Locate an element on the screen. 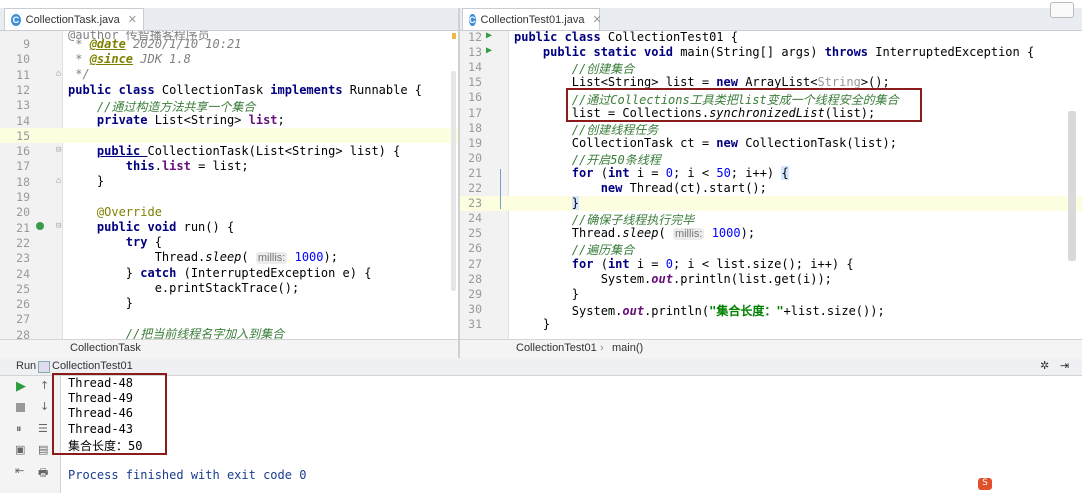 Image resolution: width=1082 pixels, height=493 pixels. code-line: public void run() { is located at coordinates (165, 227).